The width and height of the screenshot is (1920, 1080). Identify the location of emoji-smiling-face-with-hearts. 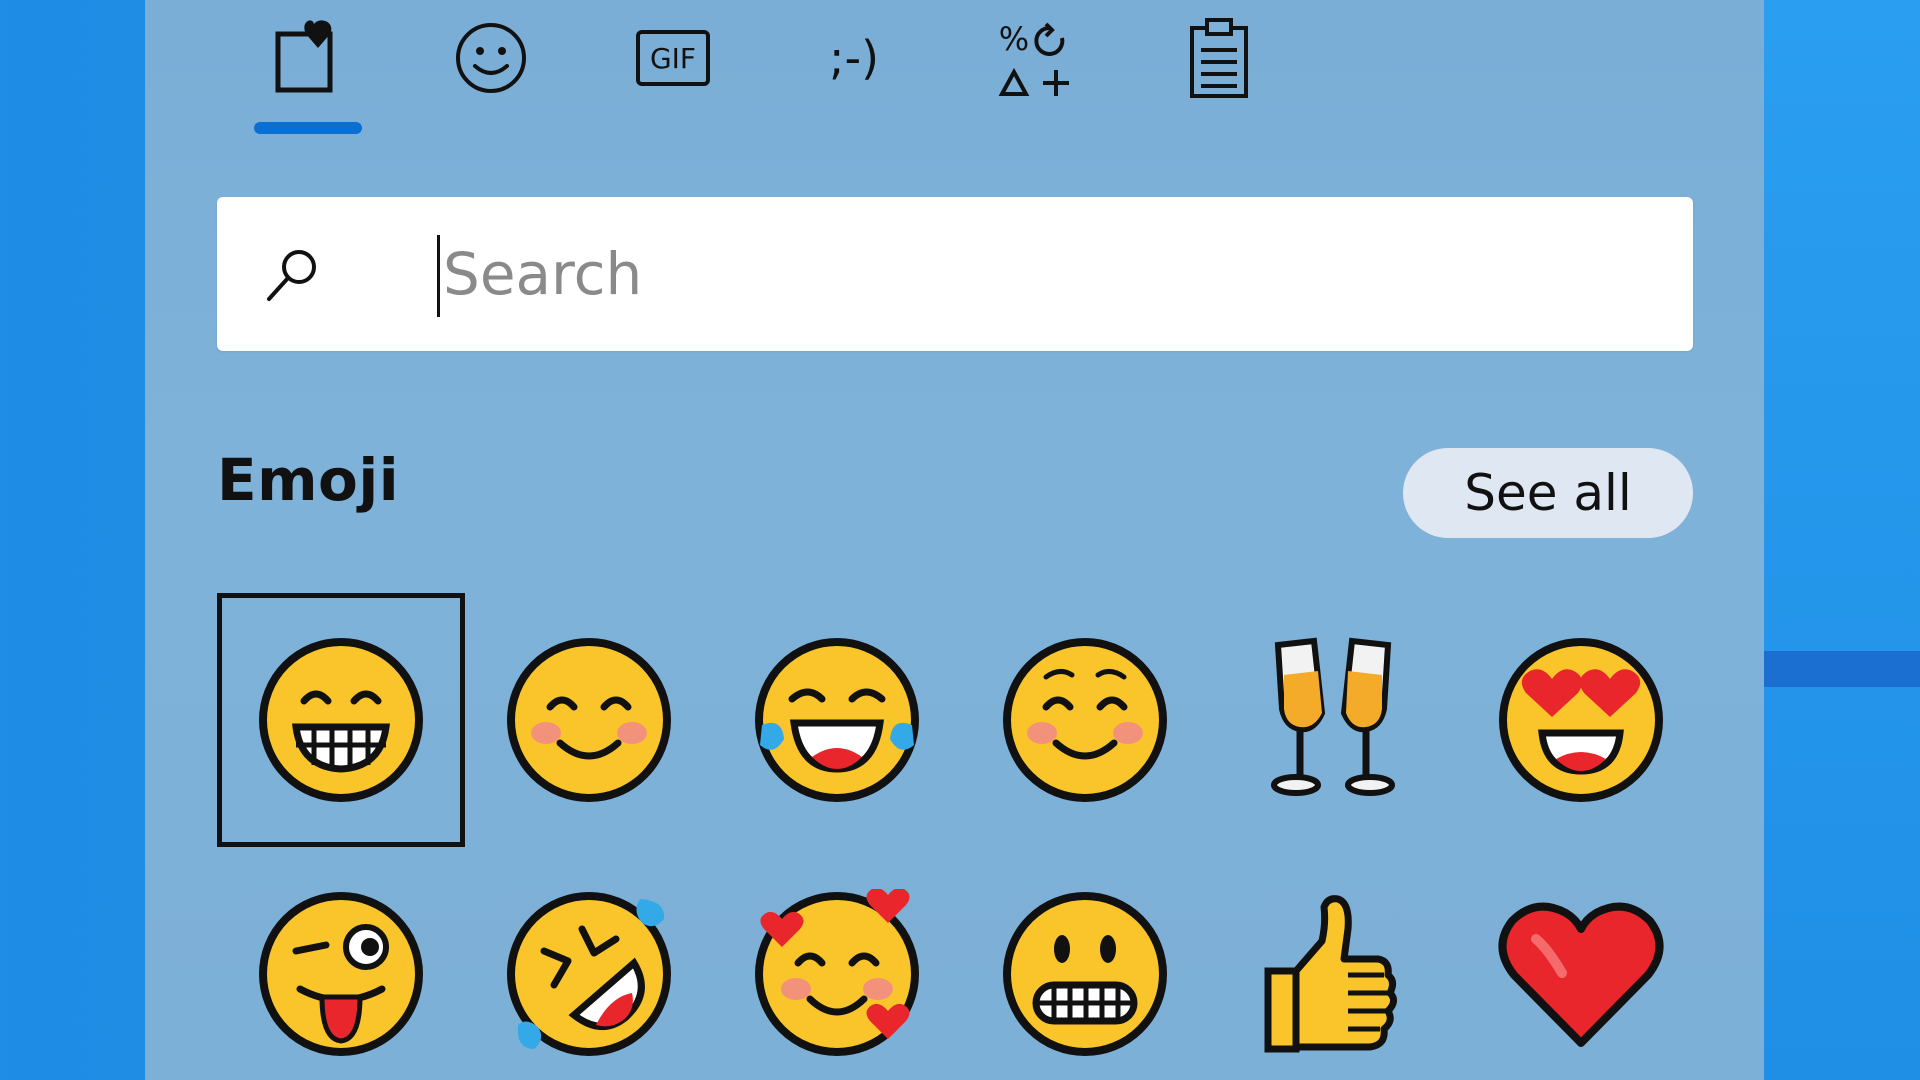
(837, 963).